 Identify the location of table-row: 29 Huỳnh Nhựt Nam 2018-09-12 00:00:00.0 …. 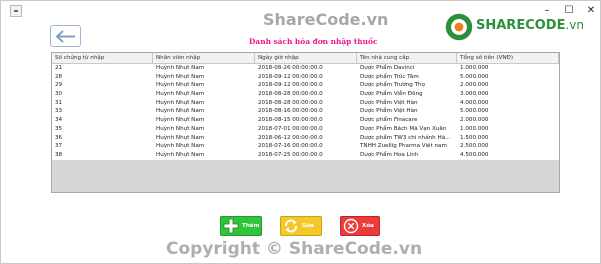
(305, 86).